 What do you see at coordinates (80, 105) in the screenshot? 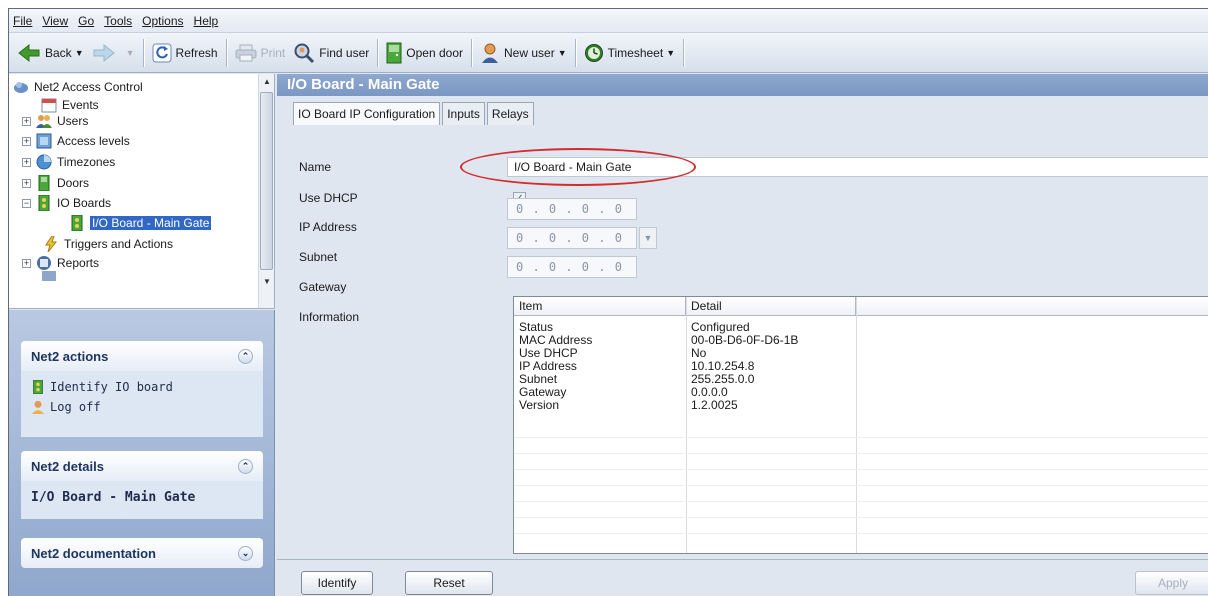
I see `tree-item-label: Events` at bounding box center [80, 105].